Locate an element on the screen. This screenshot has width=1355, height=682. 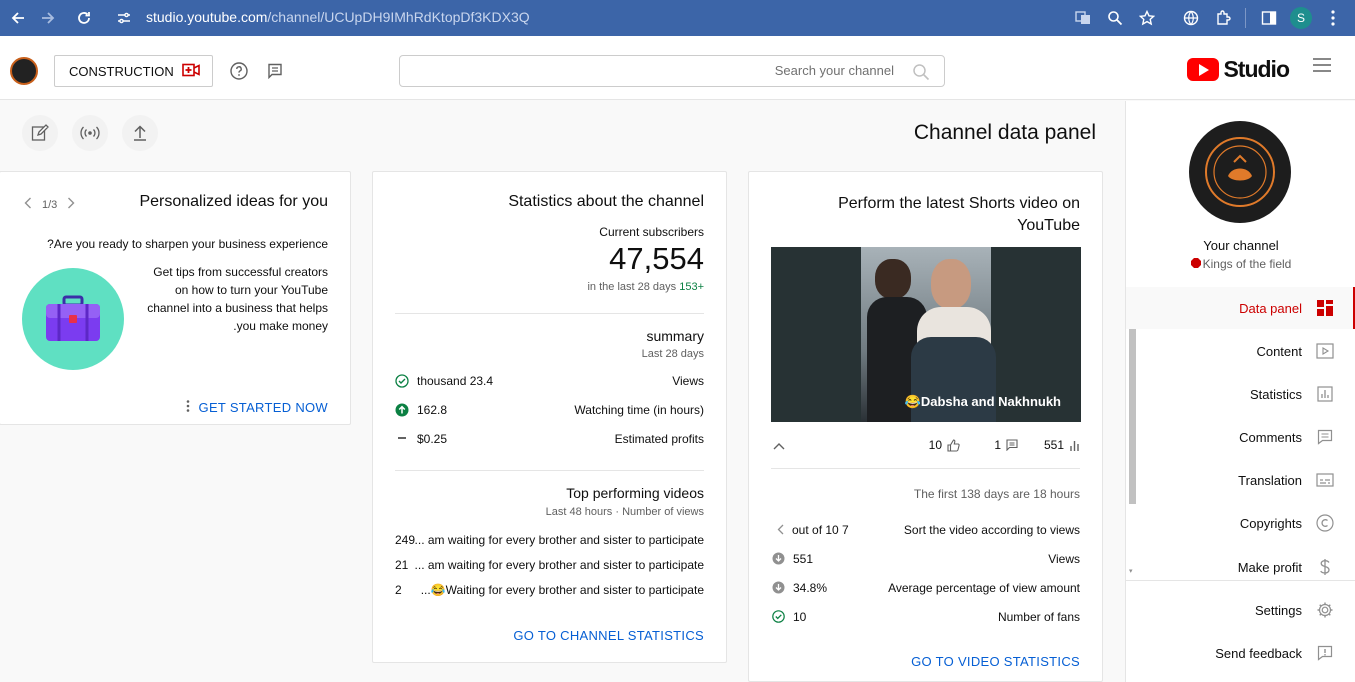
studio-logo: Studio is located at coordinates (1238, 69).